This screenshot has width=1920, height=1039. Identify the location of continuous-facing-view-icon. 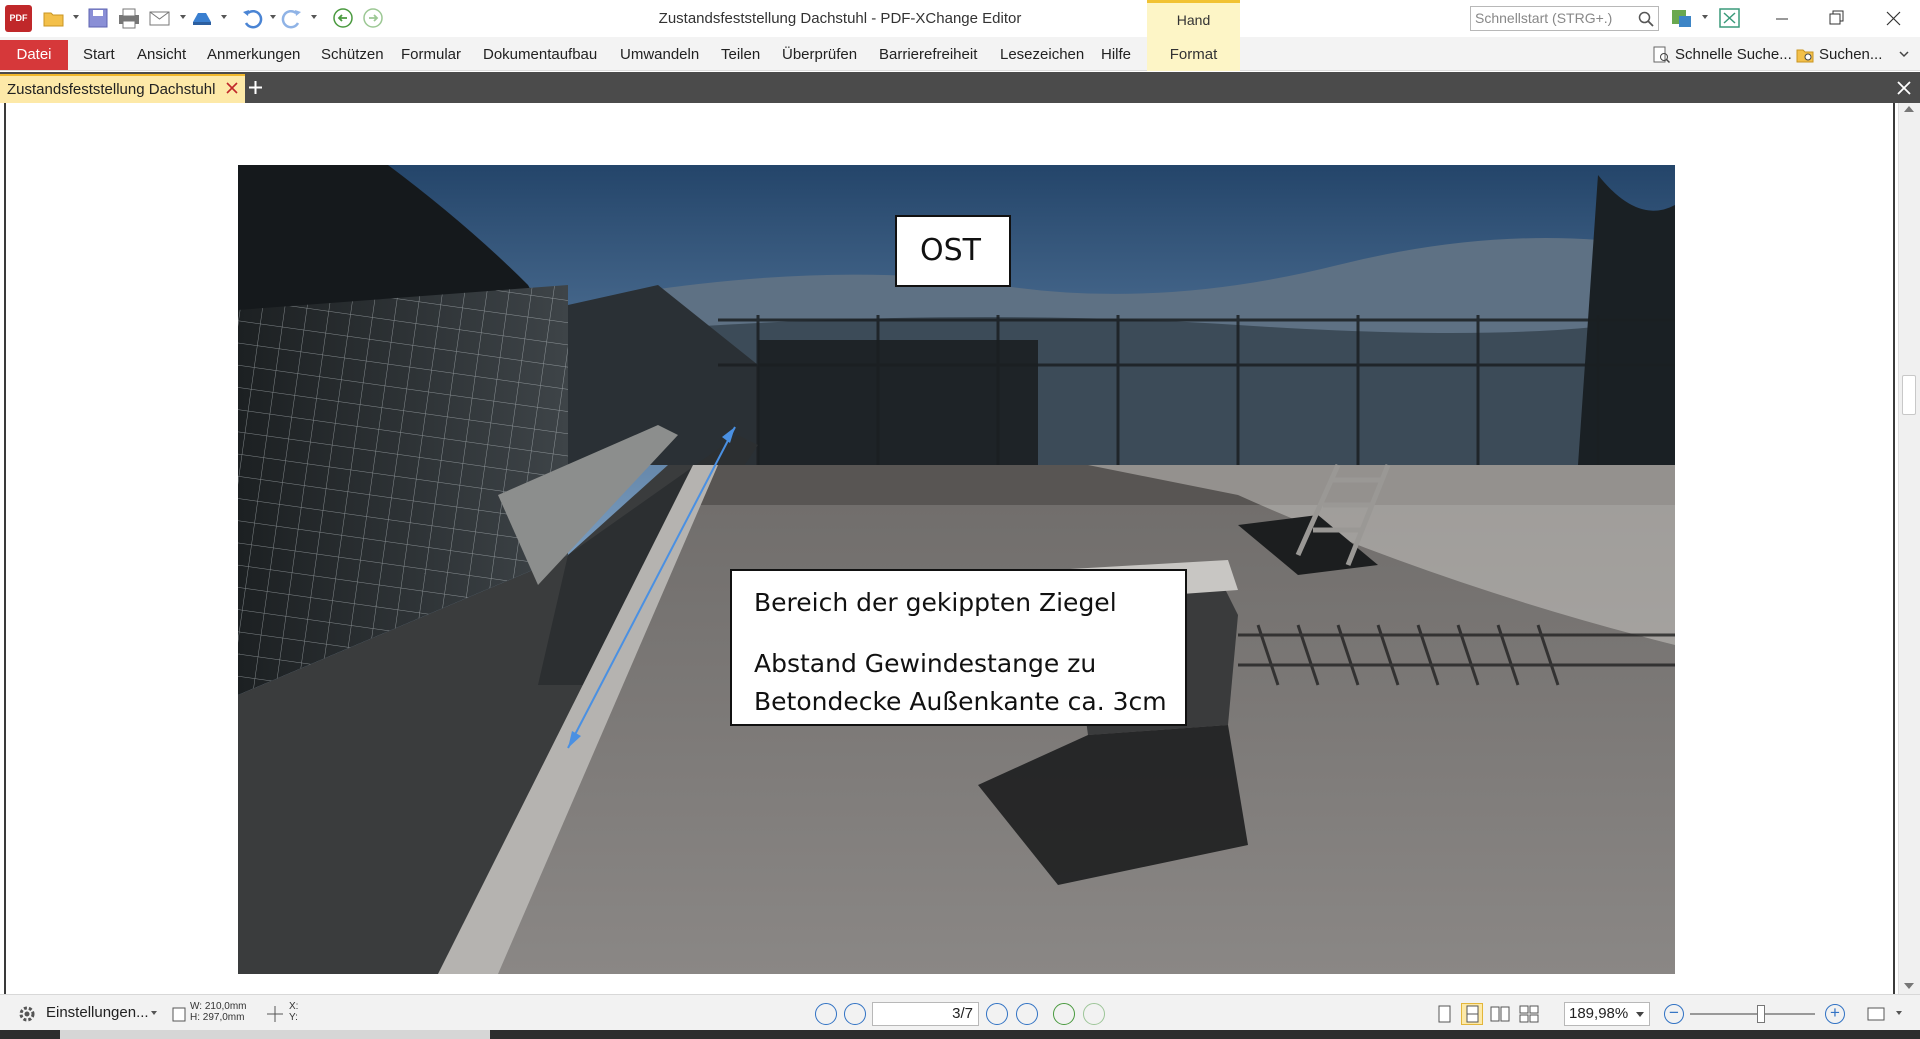
(1529, 1014).